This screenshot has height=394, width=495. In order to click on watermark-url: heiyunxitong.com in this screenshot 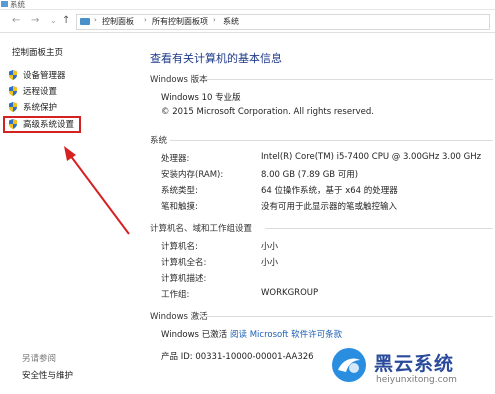, I will do `click(416, 380)`.